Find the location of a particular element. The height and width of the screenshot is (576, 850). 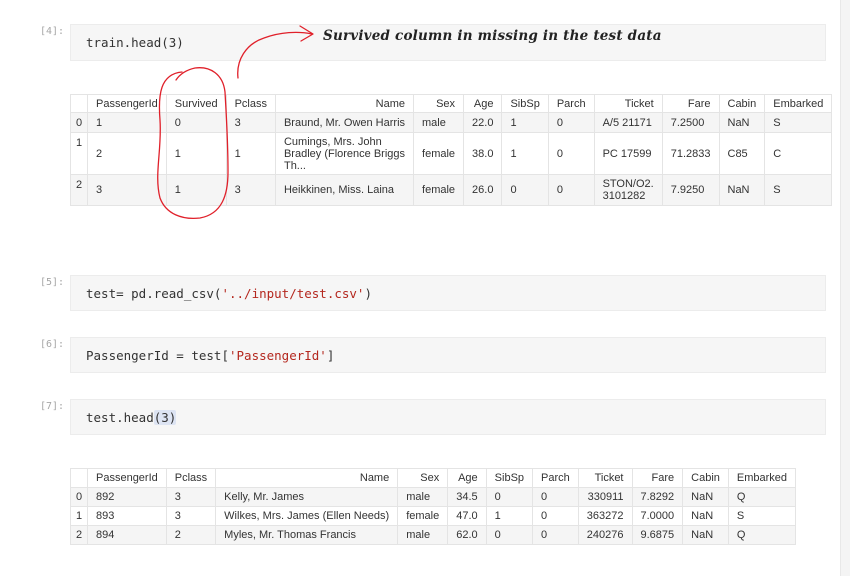

column-header: Name is located at coordinates (307, 478).